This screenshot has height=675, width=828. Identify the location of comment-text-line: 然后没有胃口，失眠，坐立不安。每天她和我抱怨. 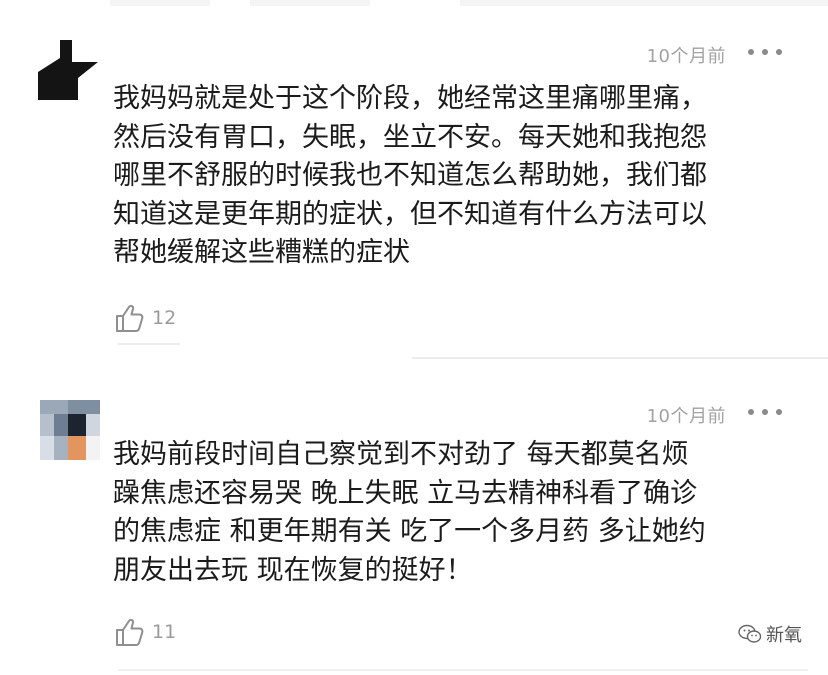
(410, 137).